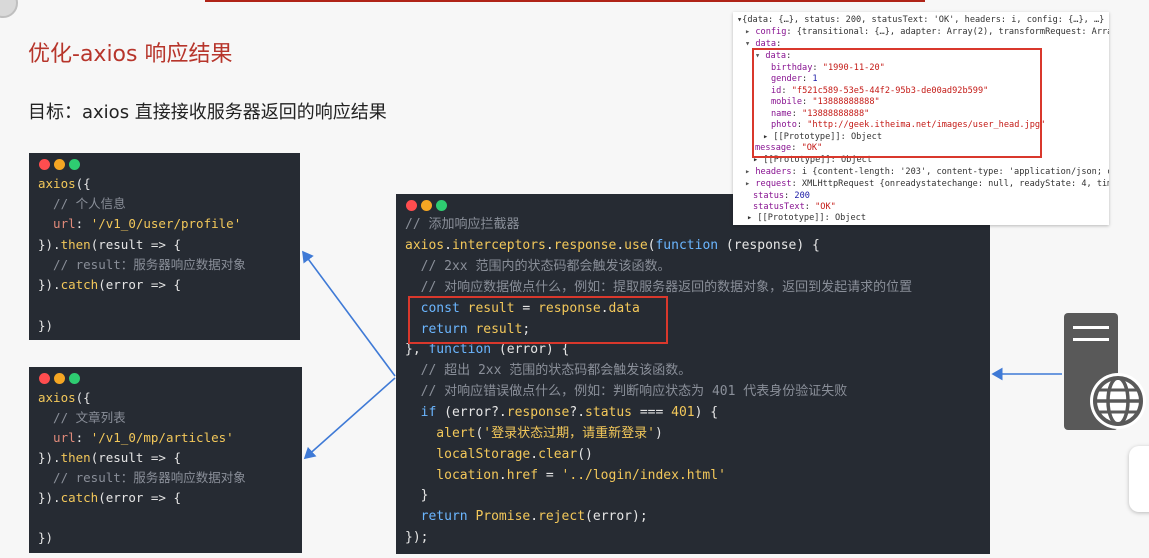 The width and height of the screenshot is (1149, 558). What do you see at coordinates (349, 313) in the screenshot?
I see `arrow-to-box1` at bounding box center [349, 313].